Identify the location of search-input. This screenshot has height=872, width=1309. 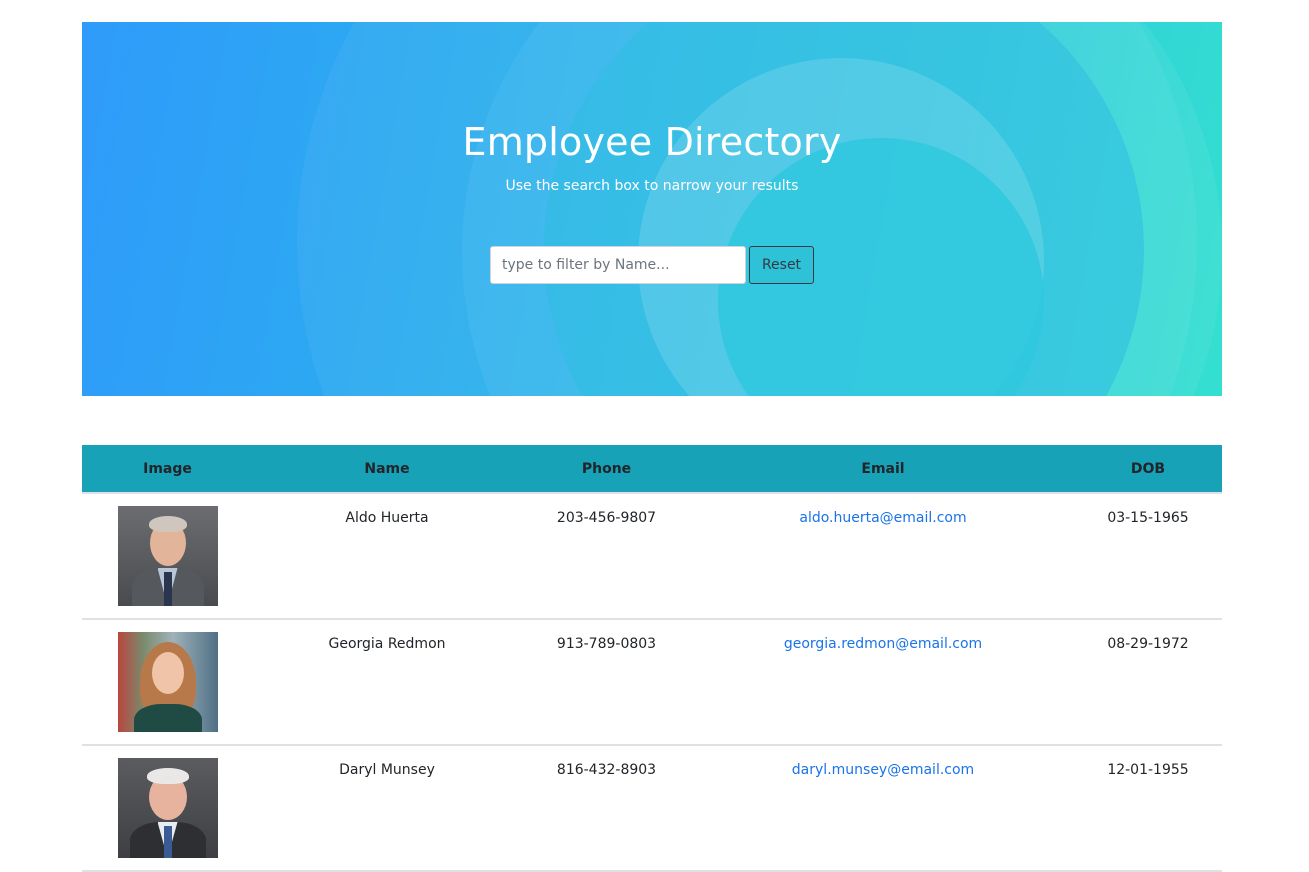
(618, 265).